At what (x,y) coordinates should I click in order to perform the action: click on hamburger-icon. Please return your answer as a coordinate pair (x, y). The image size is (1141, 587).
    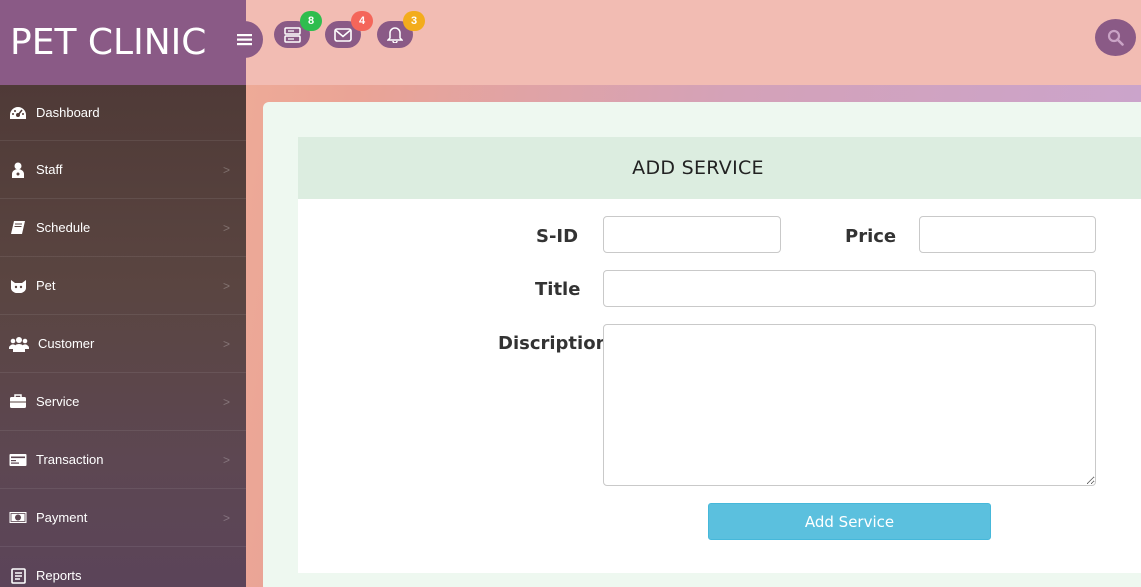
    Looking at the image, I should click on (244, 40).